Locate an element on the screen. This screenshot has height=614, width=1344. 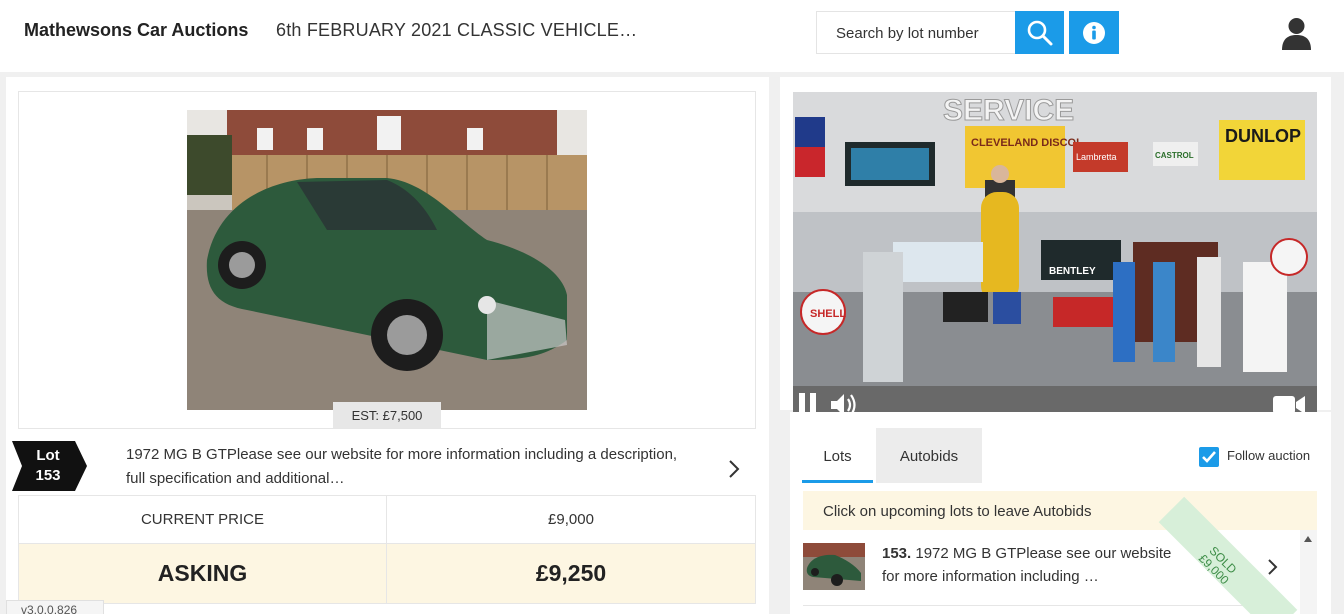
video-sign-service: SERVICE is located at coordinates (1008, 110).